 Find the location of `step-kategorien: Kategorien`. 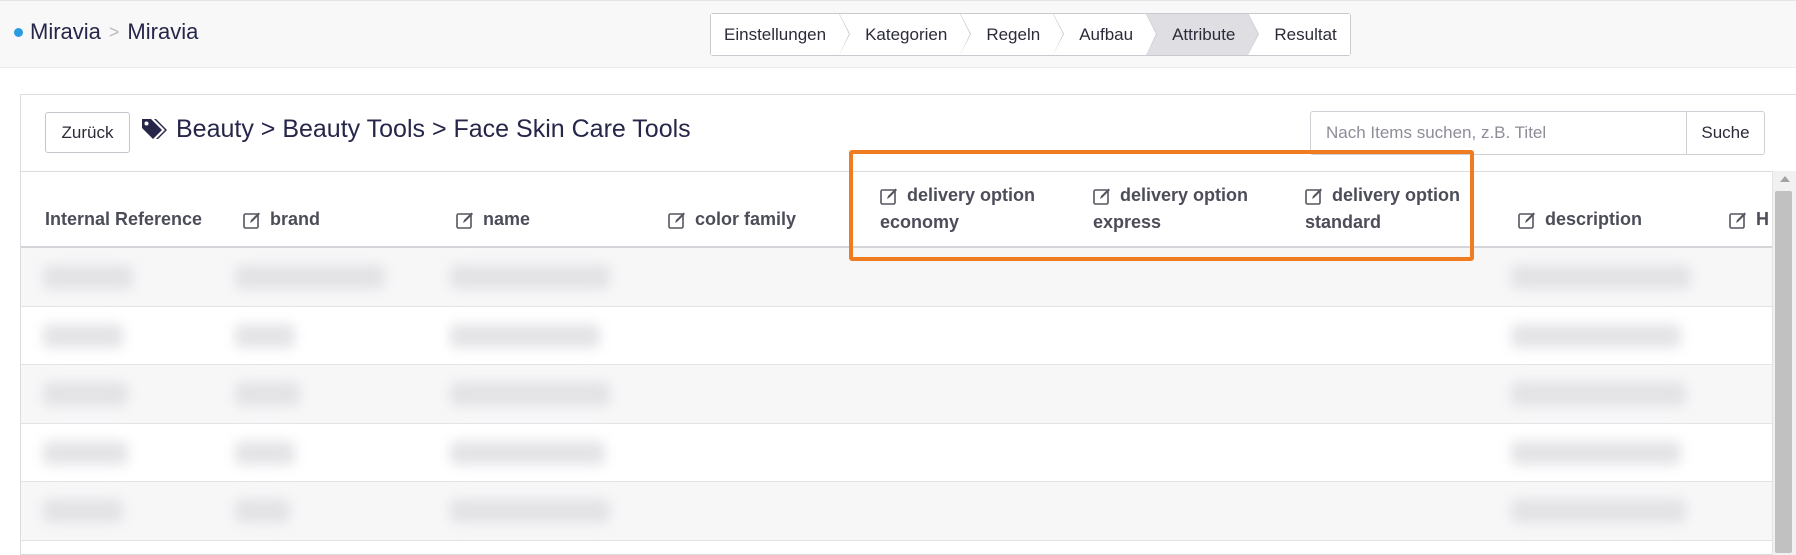

step-kategorien: Kategorien is located at coordinates (905, 34).